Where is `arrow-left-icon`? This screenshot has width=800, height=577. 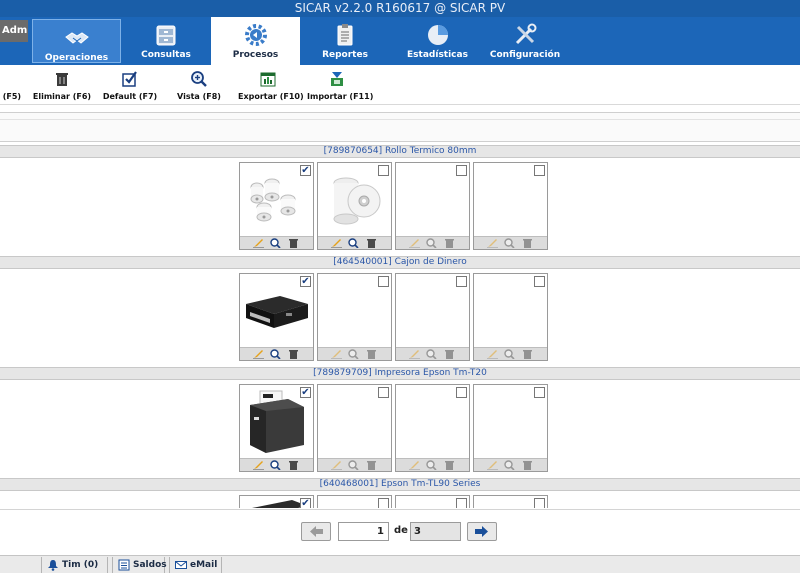
arrow-left-icon is located at coordinates (316, 531).